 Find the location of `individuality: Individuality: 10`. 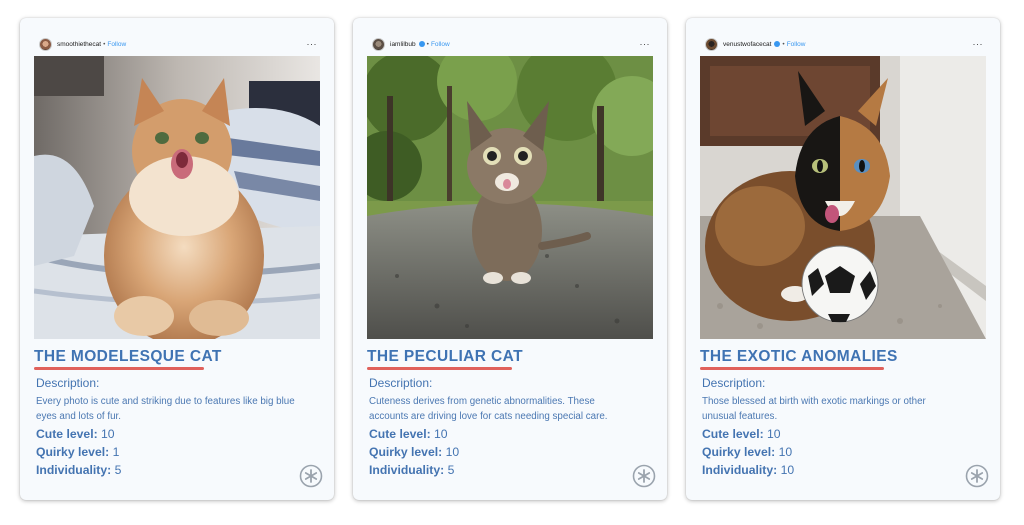

individuality: Individuality: 10 is located at coordinates (748, 470).